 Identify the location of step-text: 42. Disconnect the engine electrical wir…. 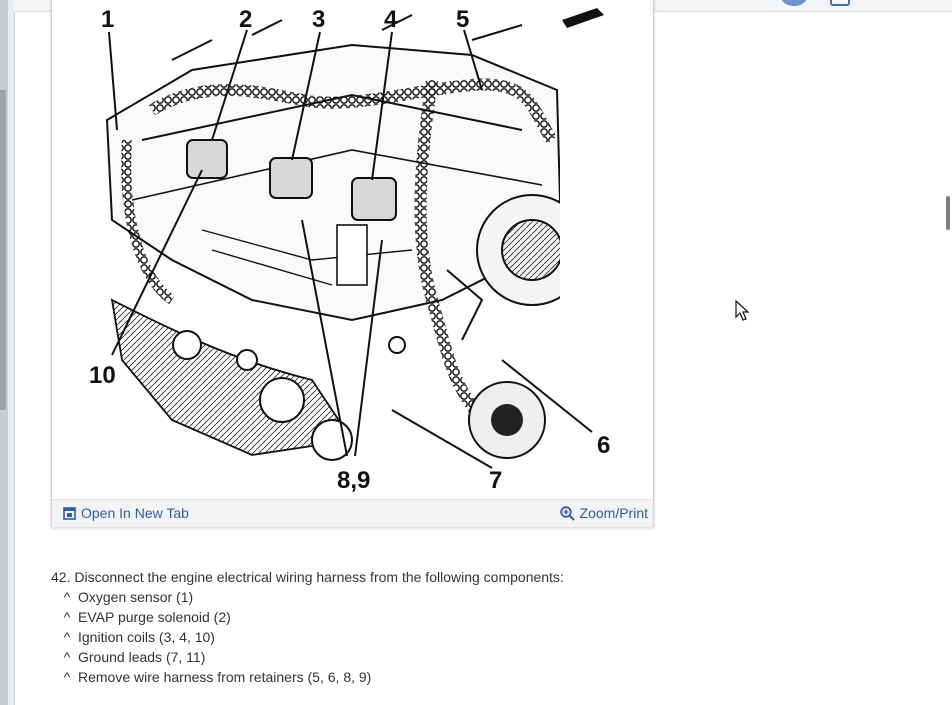
(307, 577).